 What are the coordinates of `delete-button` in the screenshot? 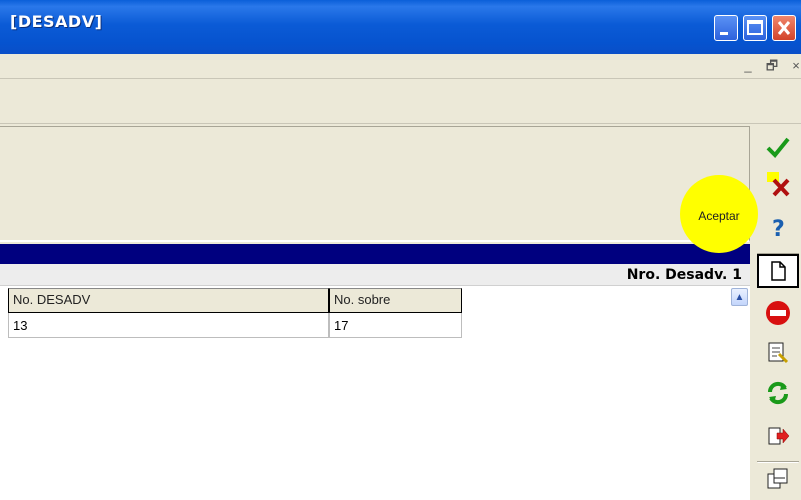 It's located at (778, 313).